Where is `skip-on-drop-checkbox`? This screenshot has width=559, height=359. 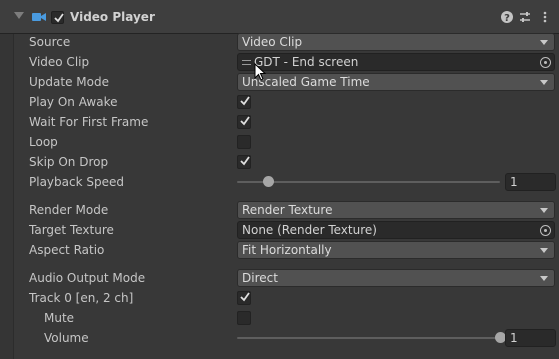
skip-on-drop-checkbox is located at coordinates (244, 162).